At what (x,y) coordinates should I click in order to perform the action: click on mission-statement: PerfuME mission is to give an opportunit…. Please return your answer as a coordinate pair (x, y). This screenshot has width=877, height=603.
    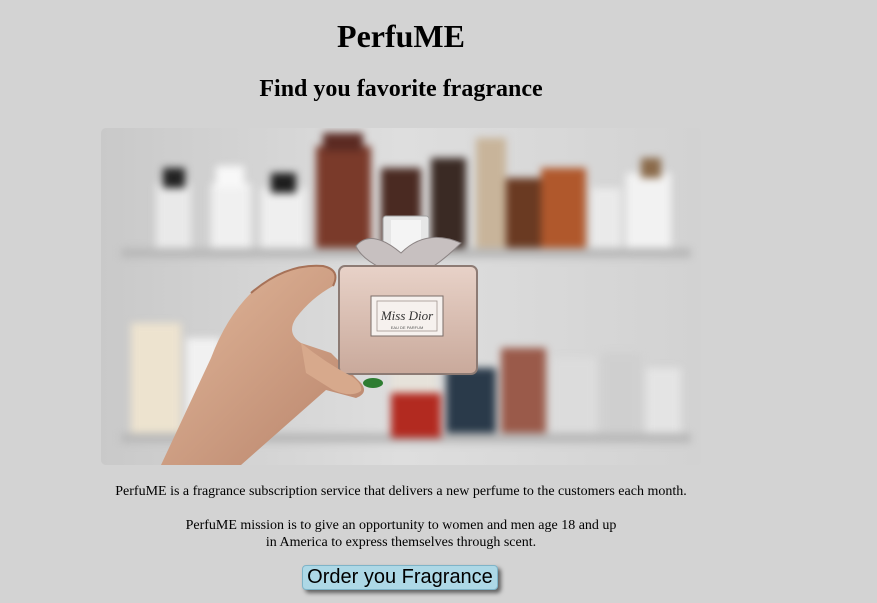
    Looking at the image, I should click on (401, 534).